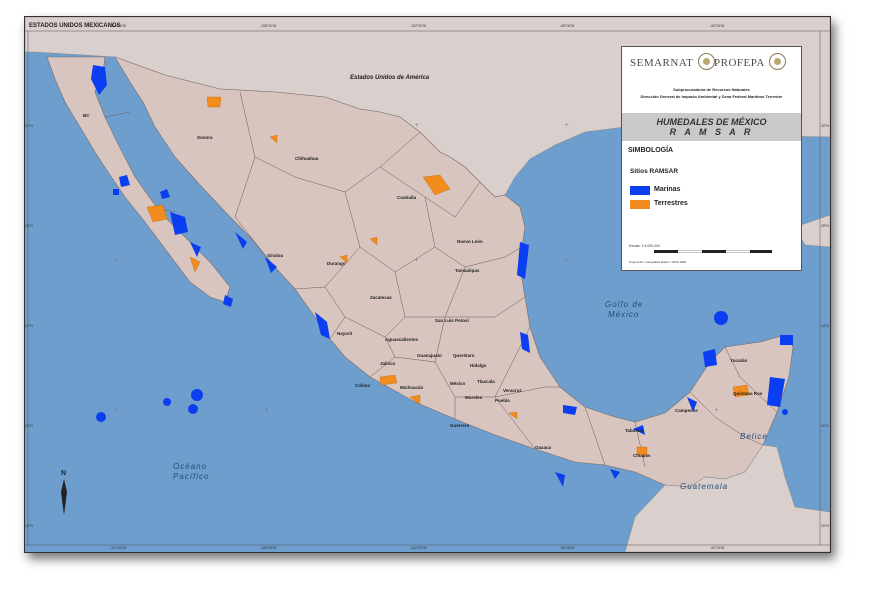 This screenshot has height=596, width=869. What do you see at coordinates (644, 246) in the screenshot?
I see `scale-text: Escala: 1:4,000,000` at bounding box center [644, 246].